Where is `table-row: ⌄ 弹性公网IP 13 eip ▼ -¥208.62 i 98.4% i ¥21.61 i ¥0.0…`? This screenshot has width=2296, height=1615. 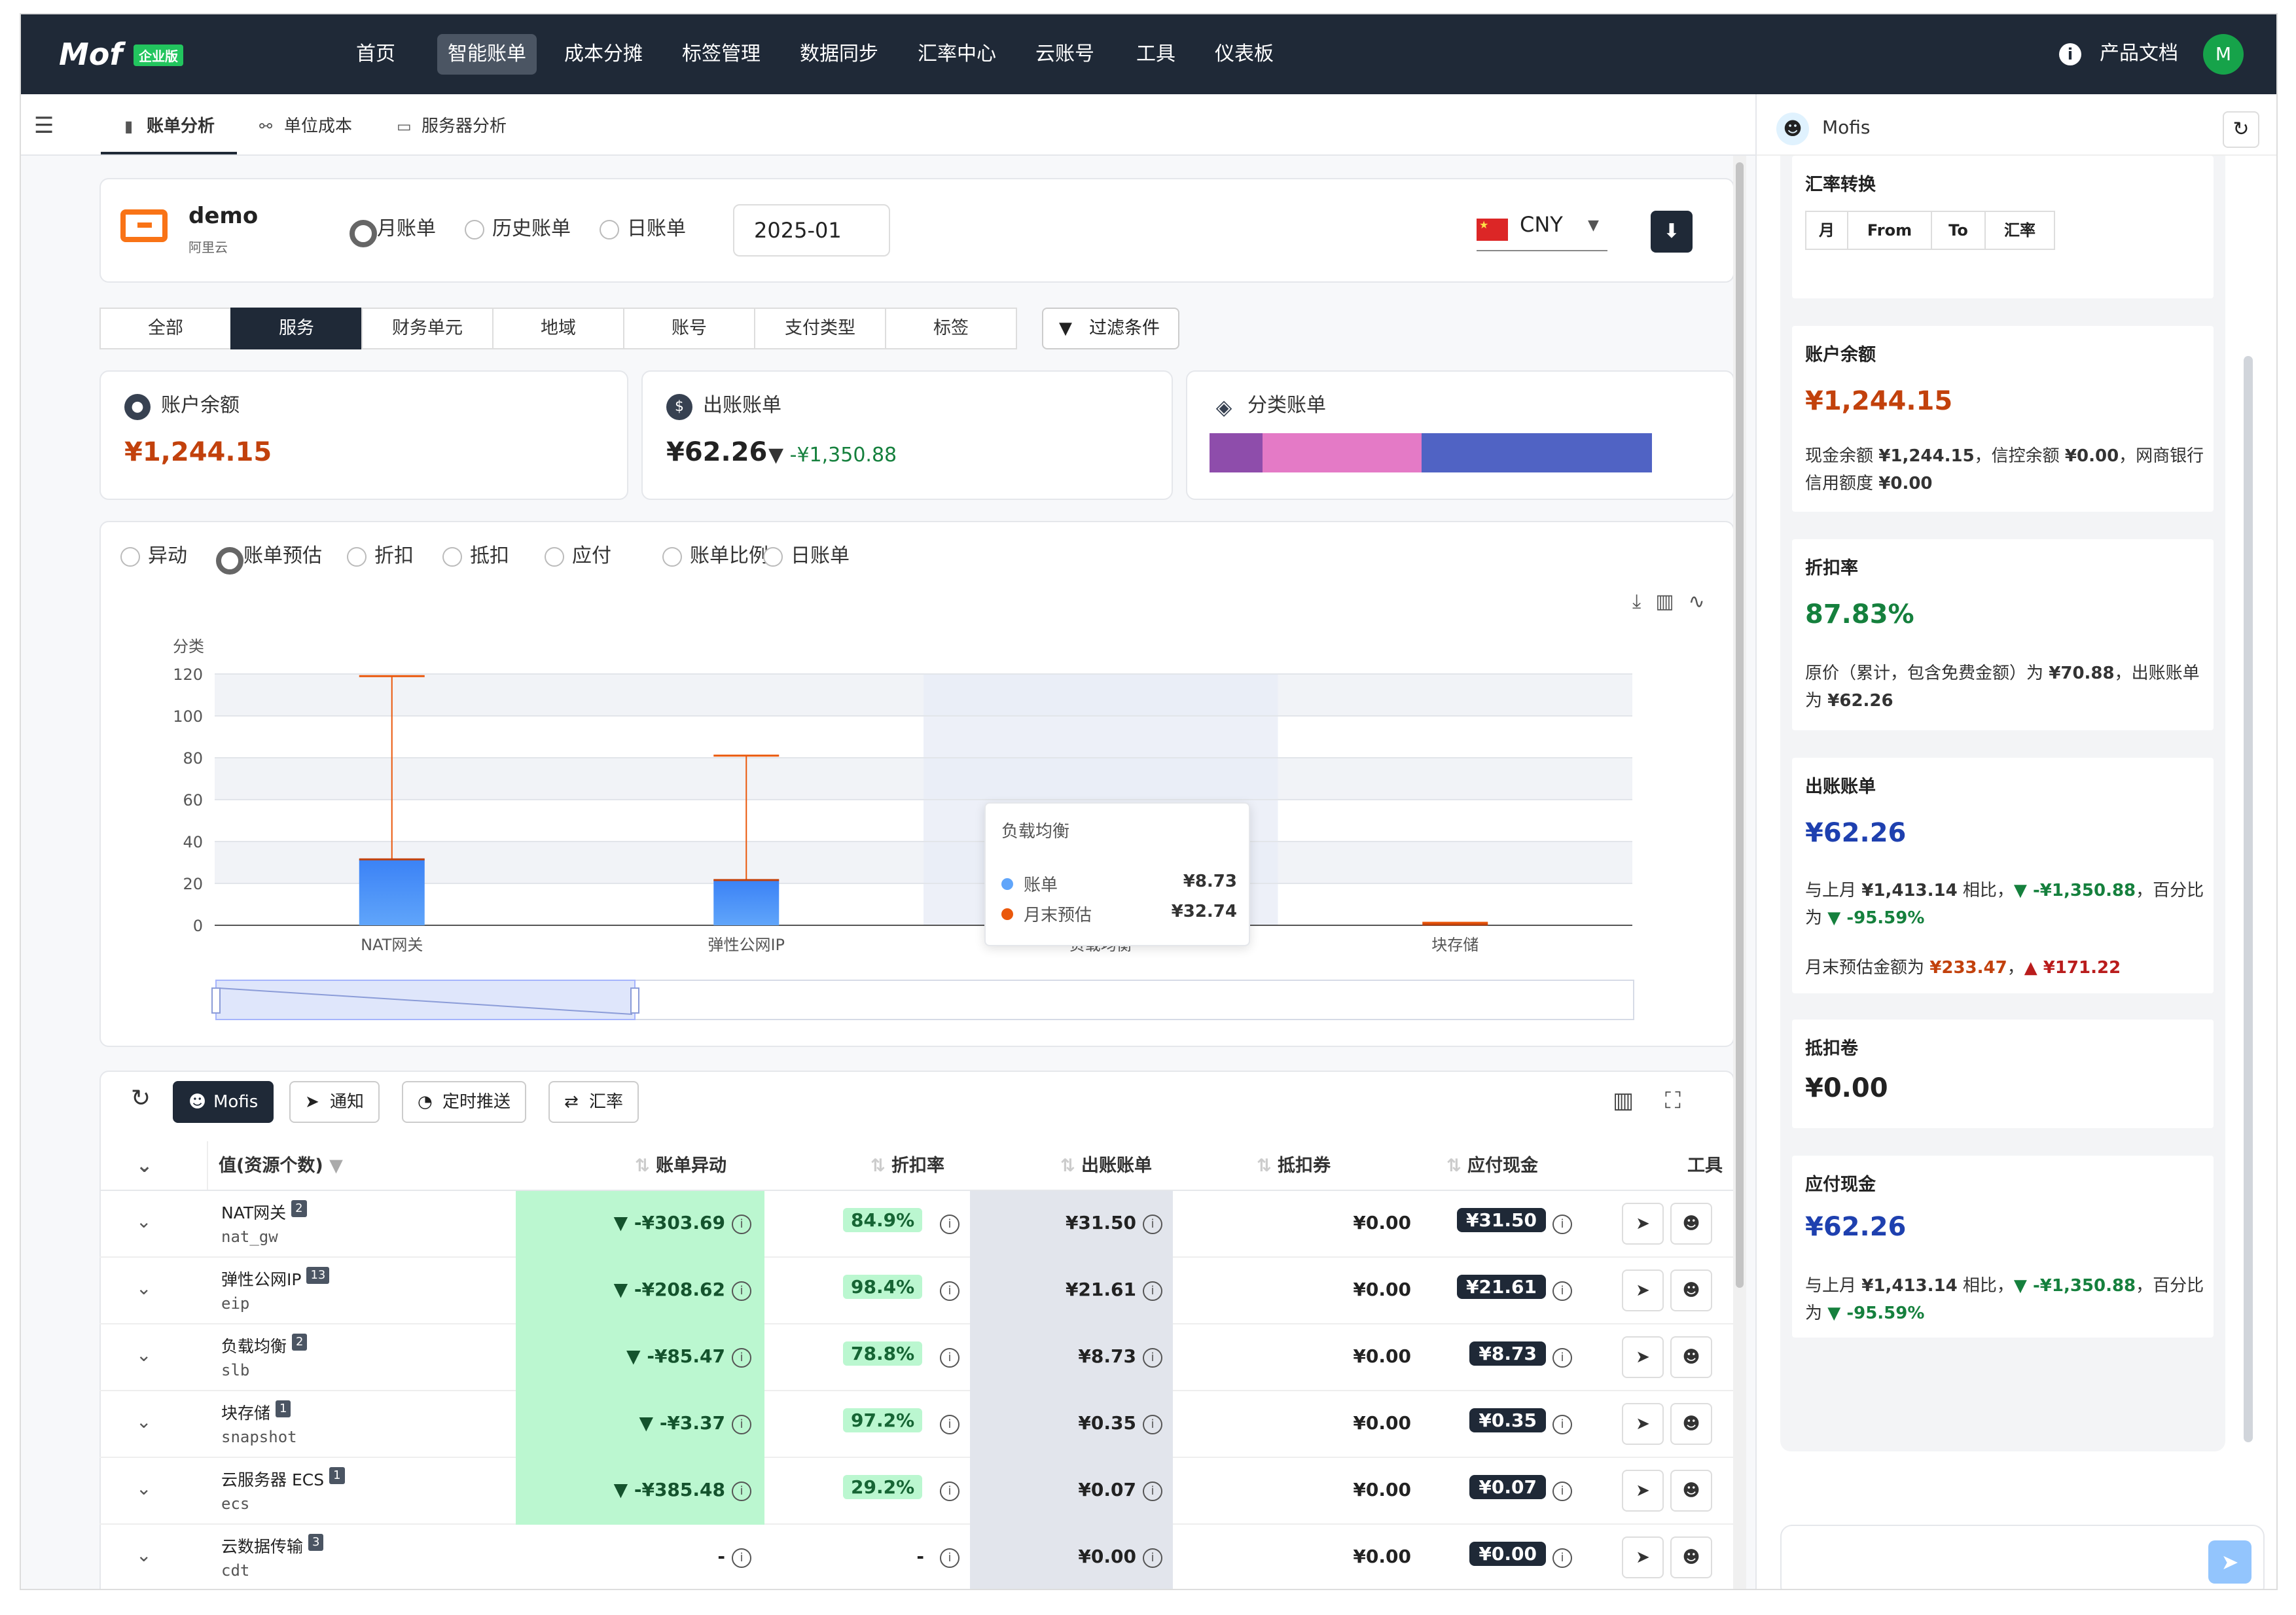 table-row: ⌄ 弹性公网IP 13 eip ▼ -¥208.62 i 98.4% i ¥21.61 i ¥0.0… is located at coordinates (916, 1291).